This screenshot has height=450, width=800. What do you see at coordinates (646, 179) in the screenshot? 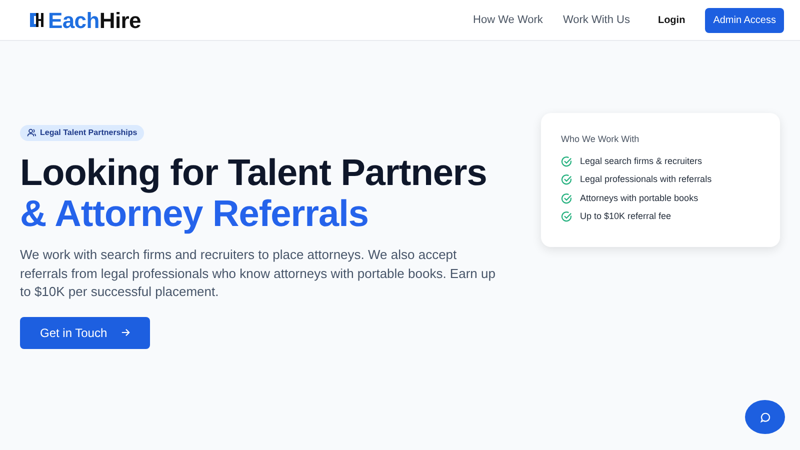
I see `list-item-text: Legal professionals with referrals` at bounding box center [646, 179].